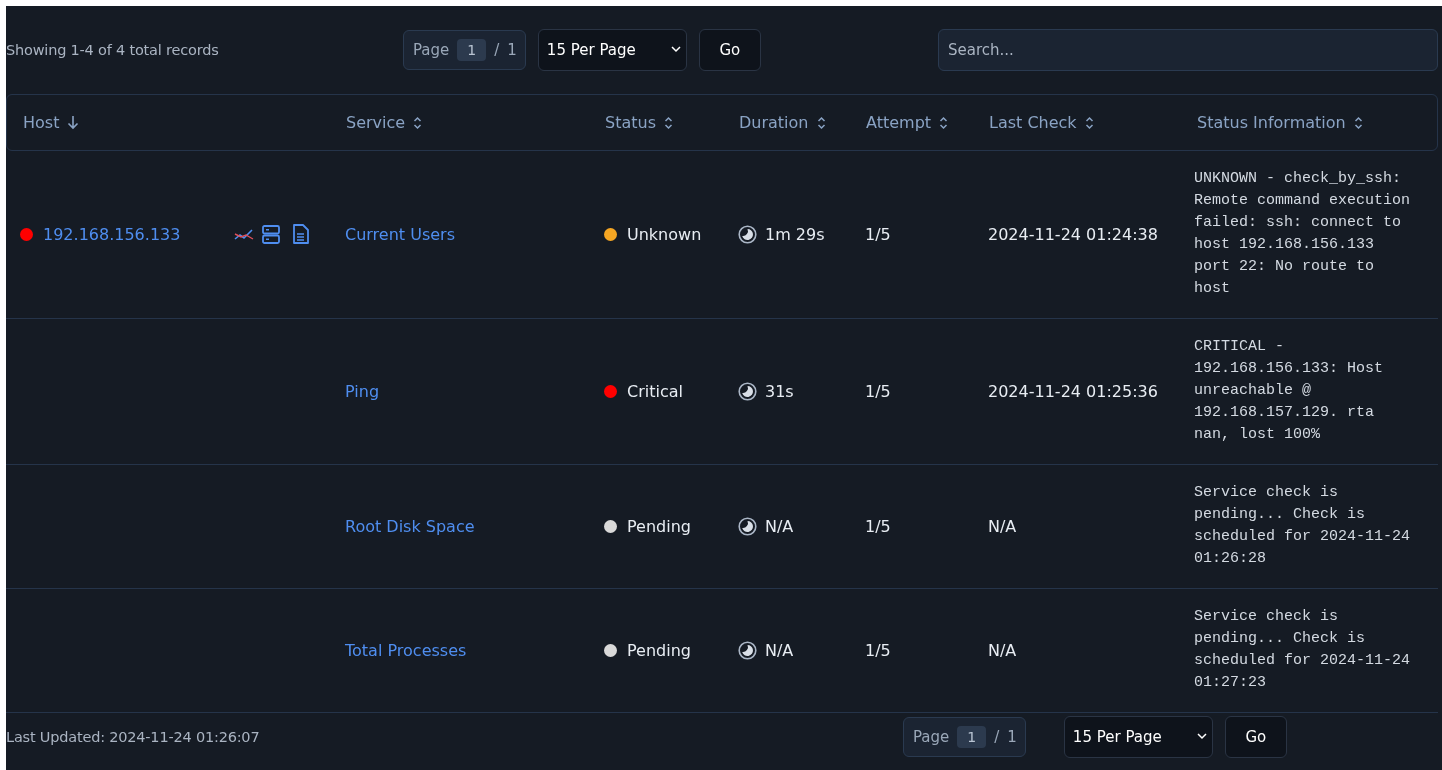 The image size is (1442, 770). Describe the element at coordinates (1289, 391) in the screenshot. I see `status-information: CRITICAL - 192.168.156.133: Host unreachable @ 192.168.157.129. rta nan, lost 100%` at that location.